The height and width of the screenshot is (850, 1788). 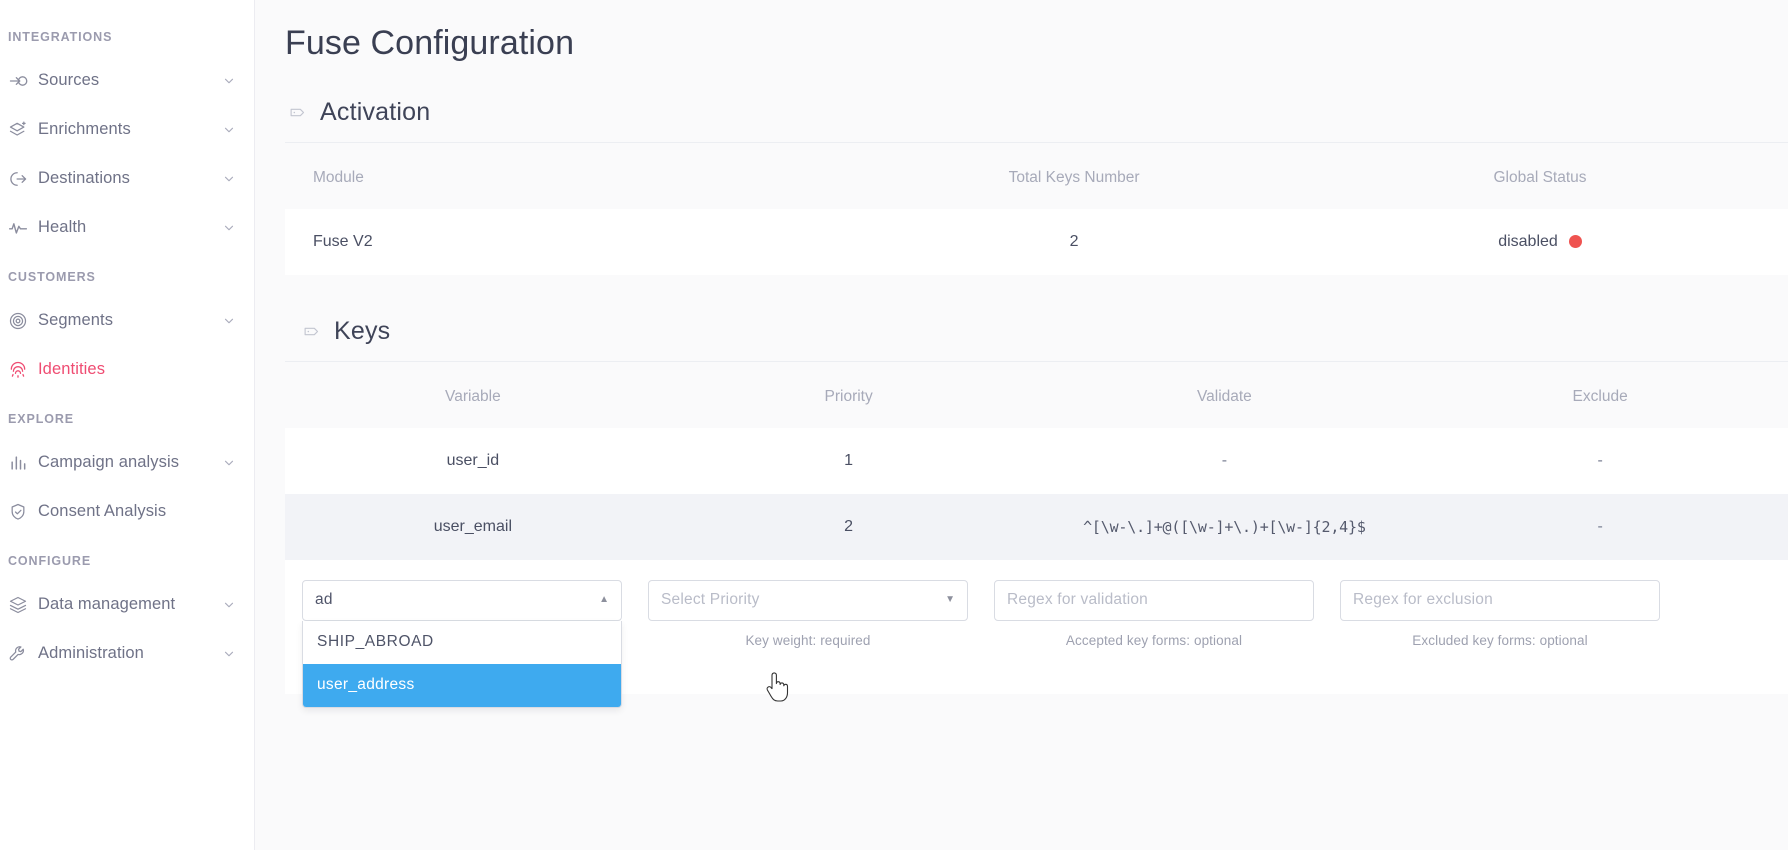 I want to click on sidebar-item-campaign-analysis: Campaign analysis, so click(x=127, y=462).